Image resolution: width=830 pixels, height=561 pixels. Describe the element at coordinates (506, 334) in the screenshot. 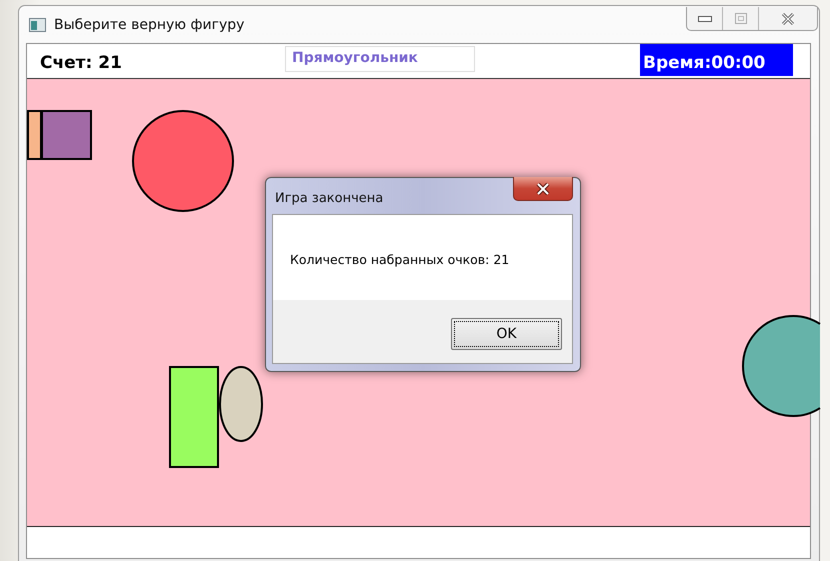

I see `ok-button: OK` at that location.